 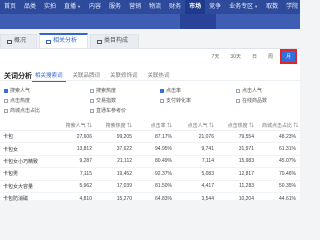 What do you see at coordinates (106, 101) in the screenshot?
I see `option-label: 交易指数` at bounding box center [106, 101].